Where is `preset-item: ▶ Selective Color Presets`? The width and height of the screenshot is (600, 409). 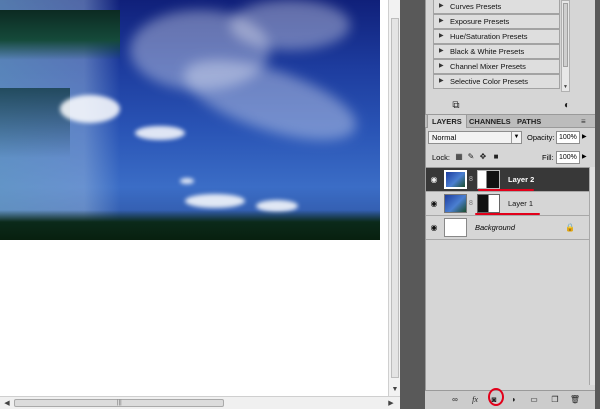 preset-item: ▶ Selective Color Presets is located at coordinates (496, 81).